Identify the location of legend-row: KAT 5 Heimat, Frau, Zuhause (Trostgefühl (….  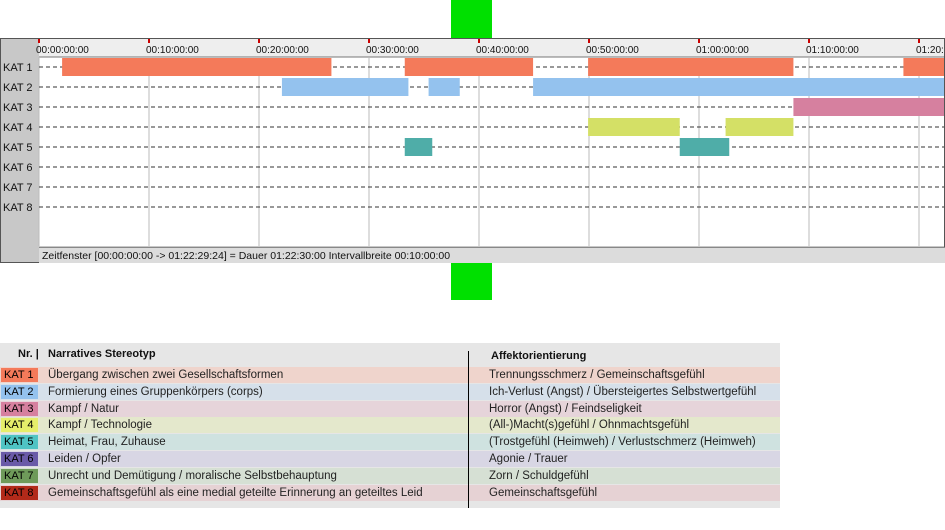
(390, 442).